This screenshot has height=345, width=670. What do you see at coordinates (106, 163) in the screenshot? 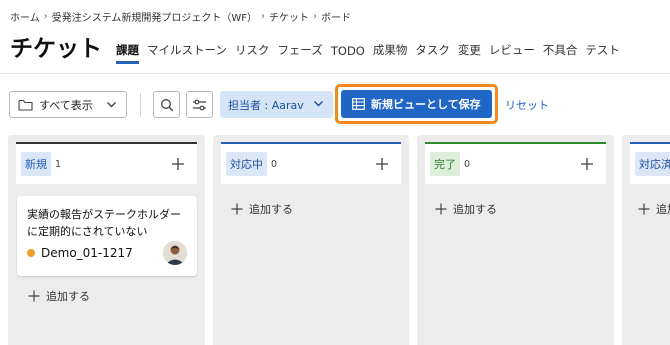
I see `column-header: 新規 1` at bounding box center [106, 163].